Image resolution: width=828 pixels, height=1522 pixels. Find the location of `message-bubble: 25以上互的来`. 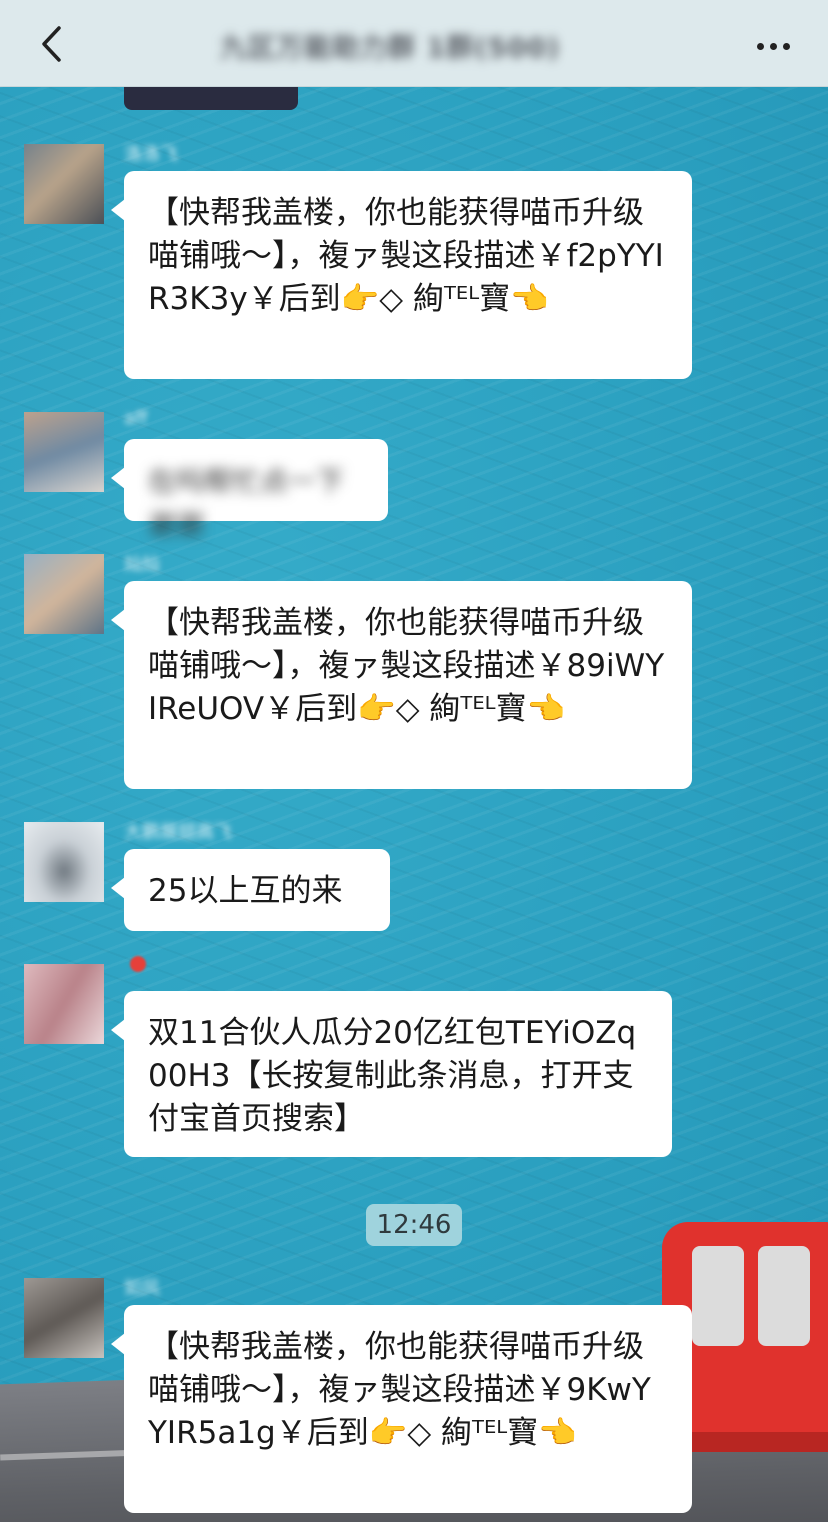

message-bubble: 25以上互的来 is located at coordinates (250, 890).